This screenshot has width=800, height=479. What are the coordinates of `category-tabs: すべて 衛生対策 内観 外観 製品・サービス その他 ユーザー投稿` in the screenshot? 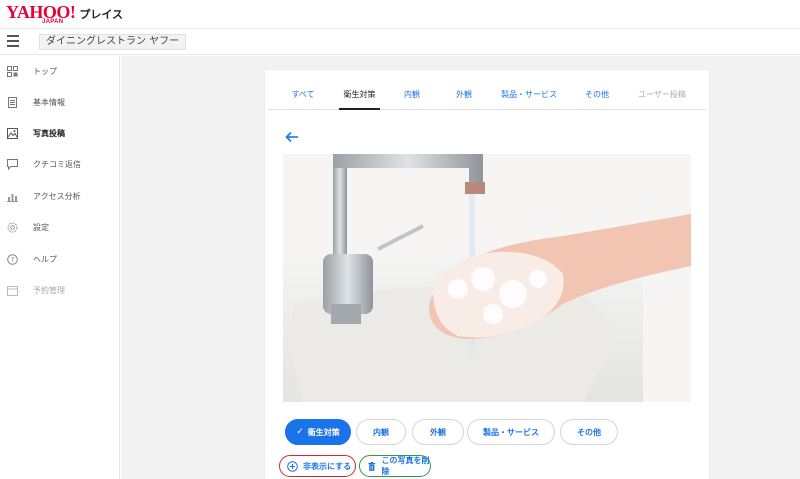 It's located at (487, 98).